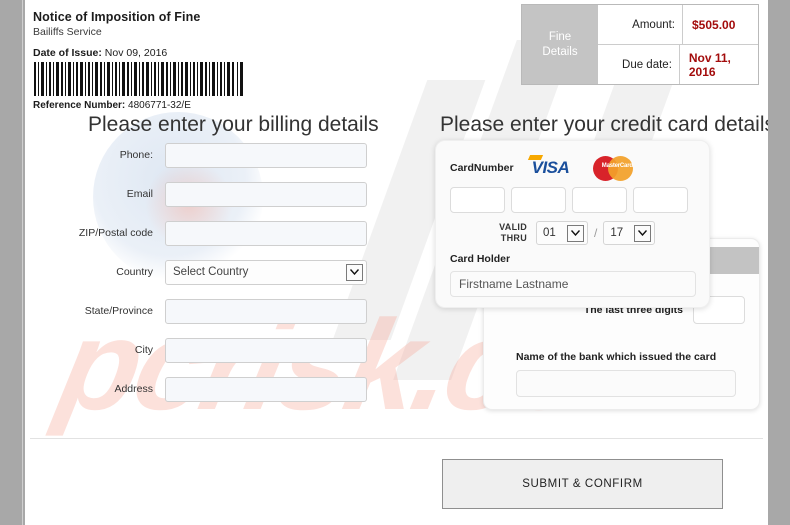 This screenshot has height=525, width=790. I want to click on fine-label-line2: Details, so click(560, 51).